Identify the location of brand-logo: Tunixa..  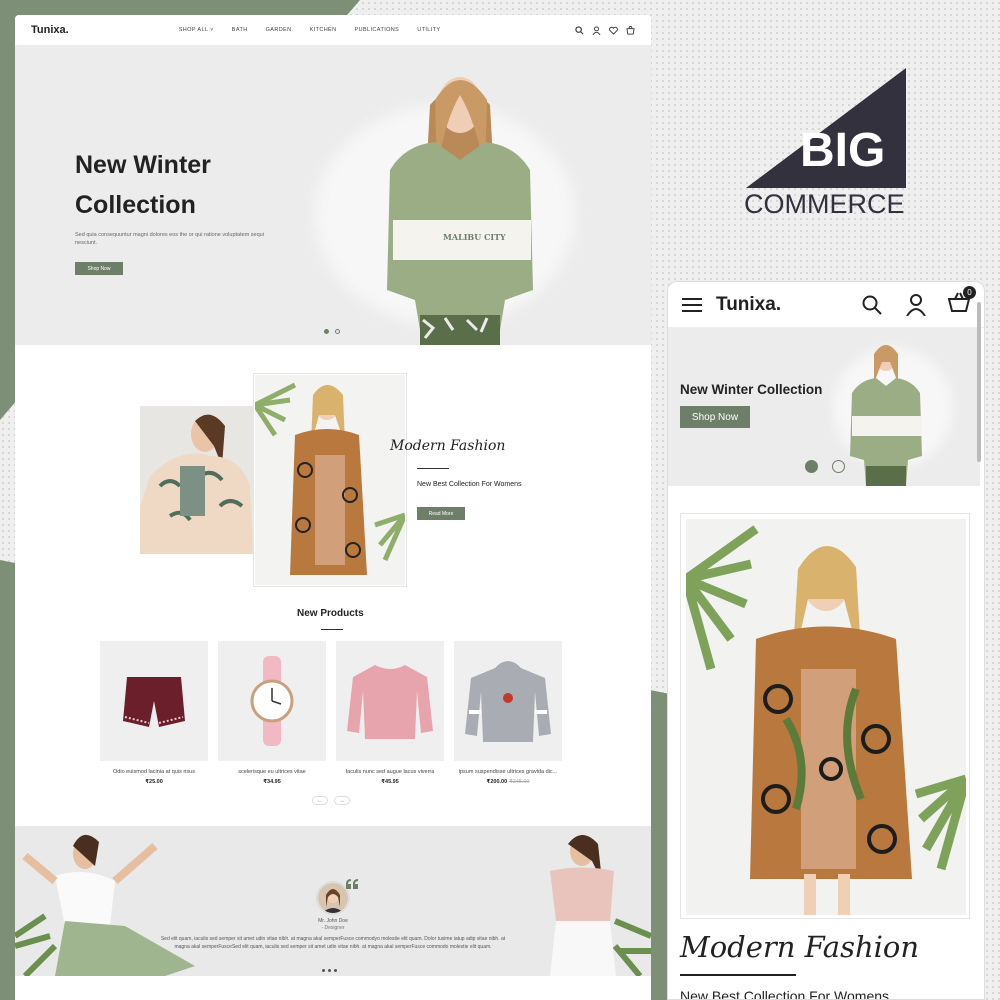
(50, 30).